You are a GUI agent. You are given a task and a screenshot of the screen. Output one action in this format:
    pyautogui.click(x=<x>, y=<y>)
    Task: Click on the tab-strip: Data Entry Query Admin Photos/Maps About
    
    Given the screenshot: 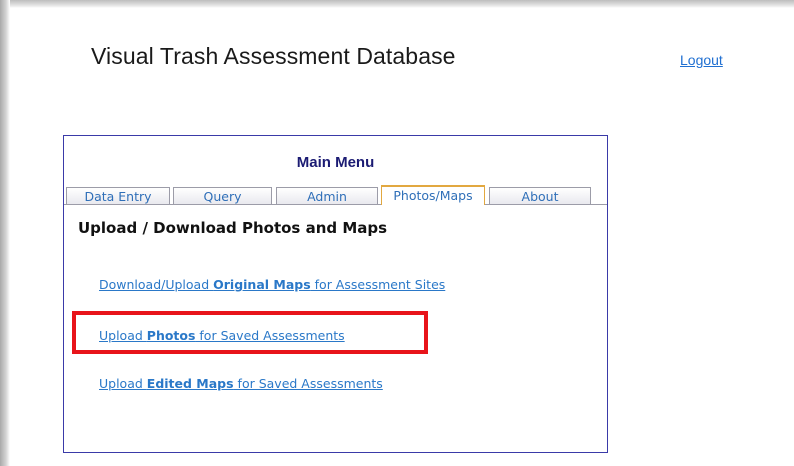 What is the action you would take?
    pyautogui.click(x=335, y=195)
    